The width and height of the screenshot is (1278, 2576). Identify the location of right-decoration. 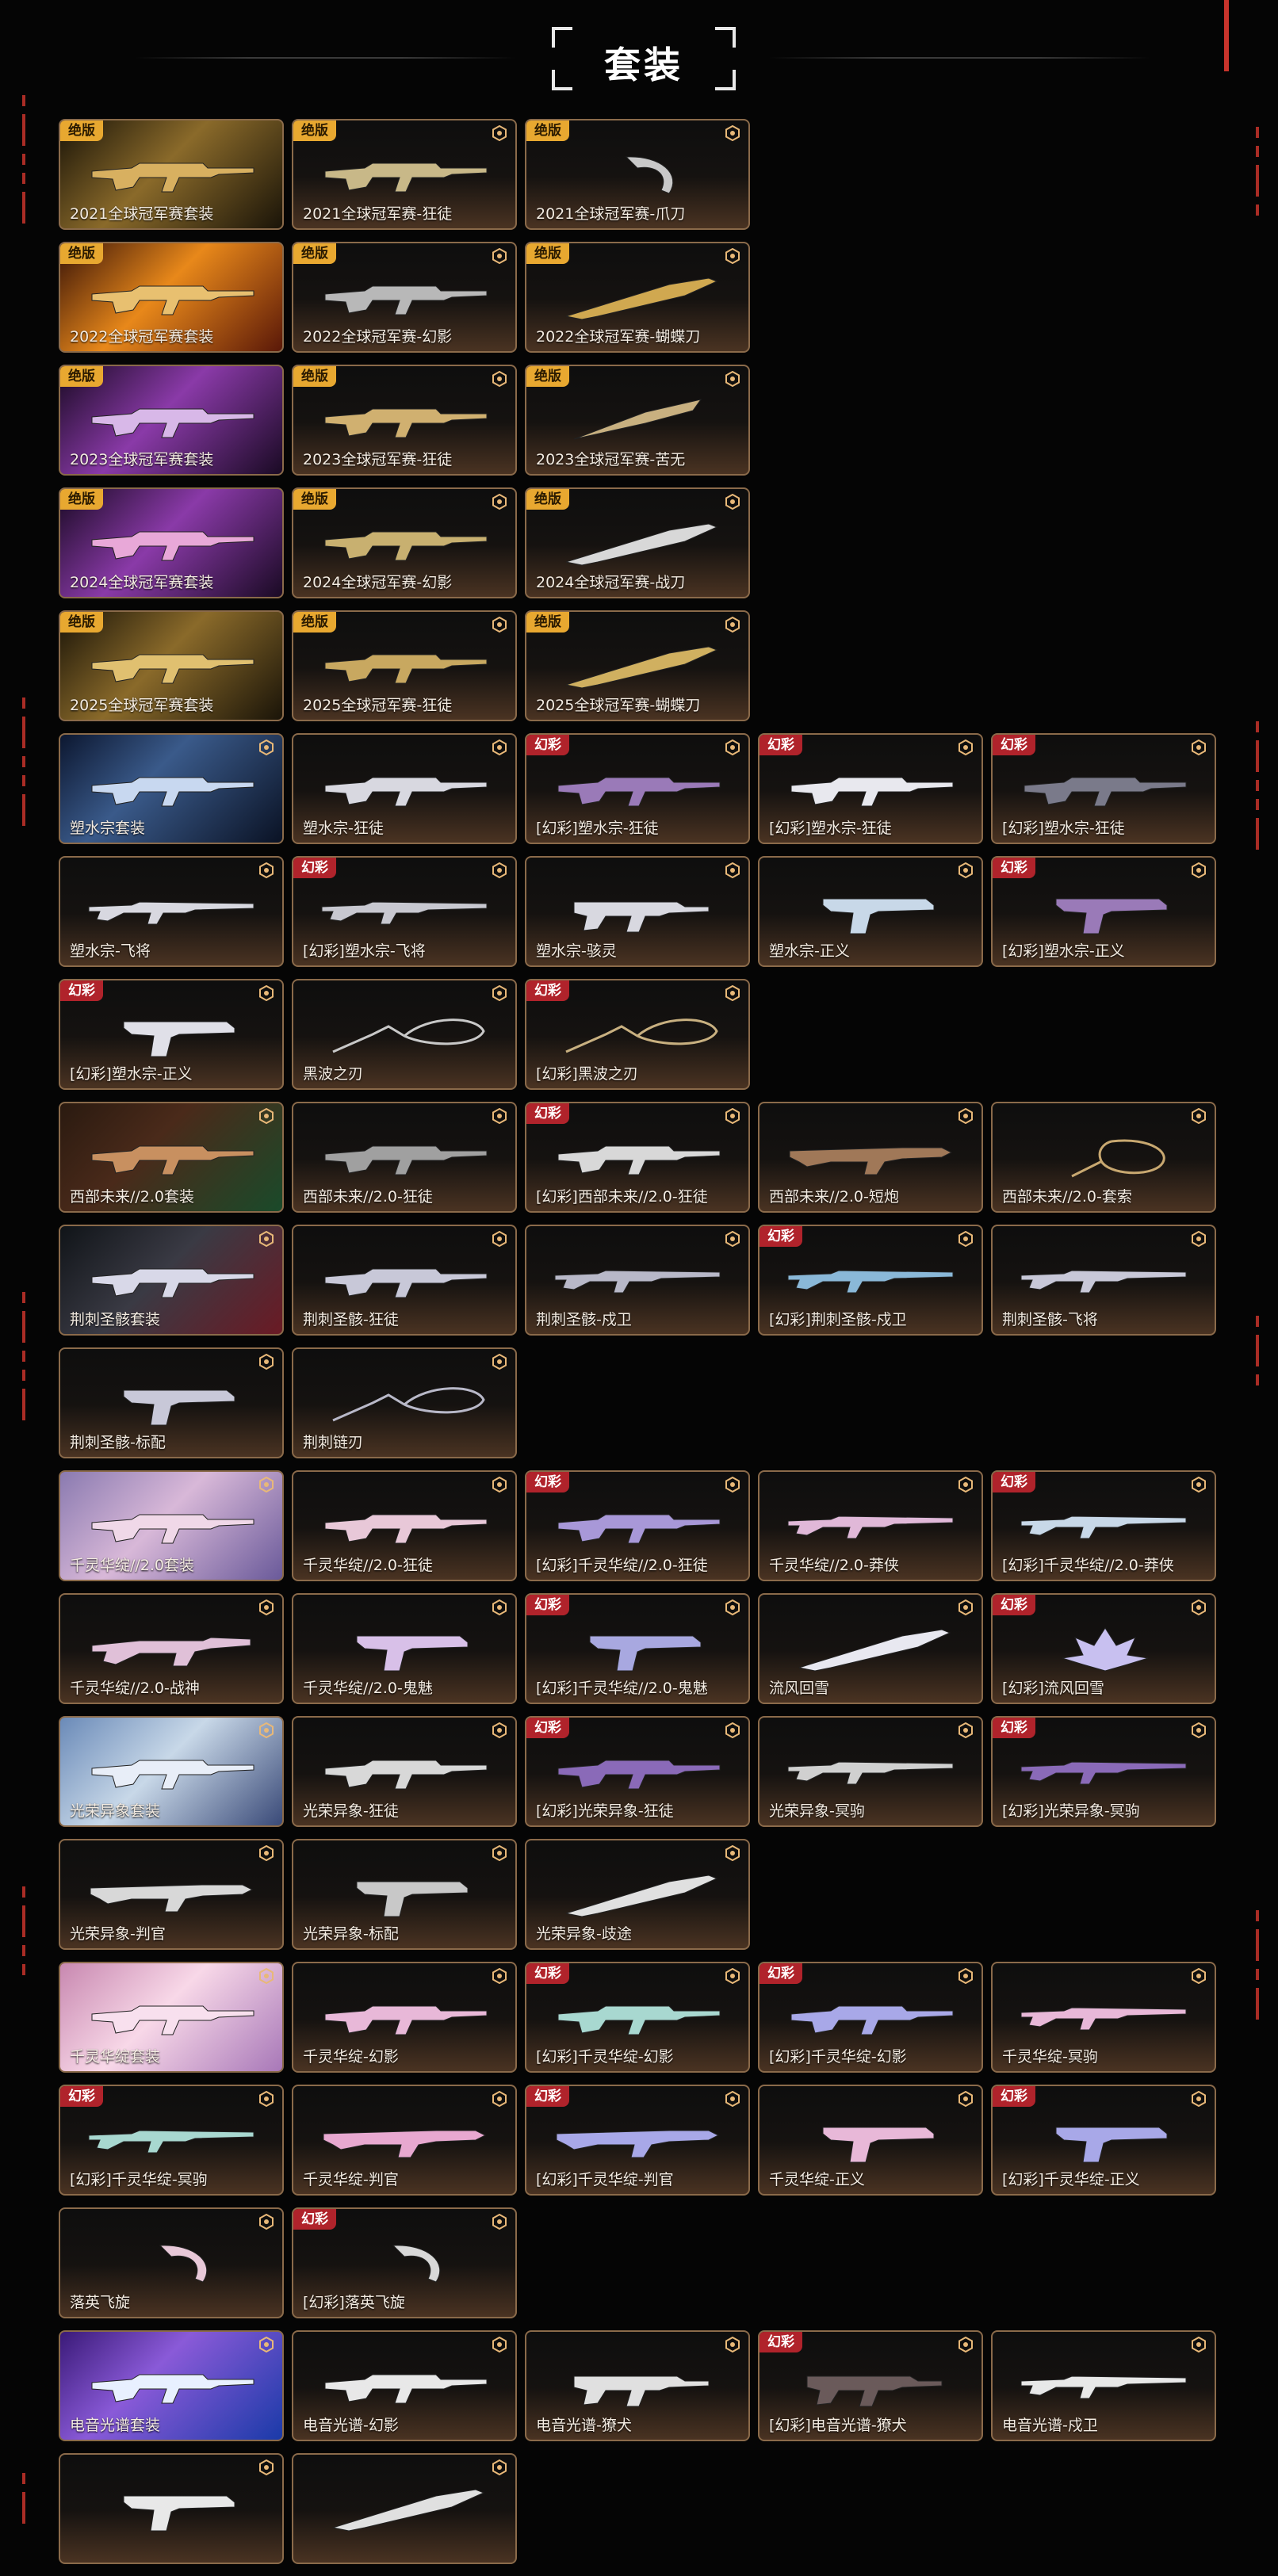
(1258, 785).